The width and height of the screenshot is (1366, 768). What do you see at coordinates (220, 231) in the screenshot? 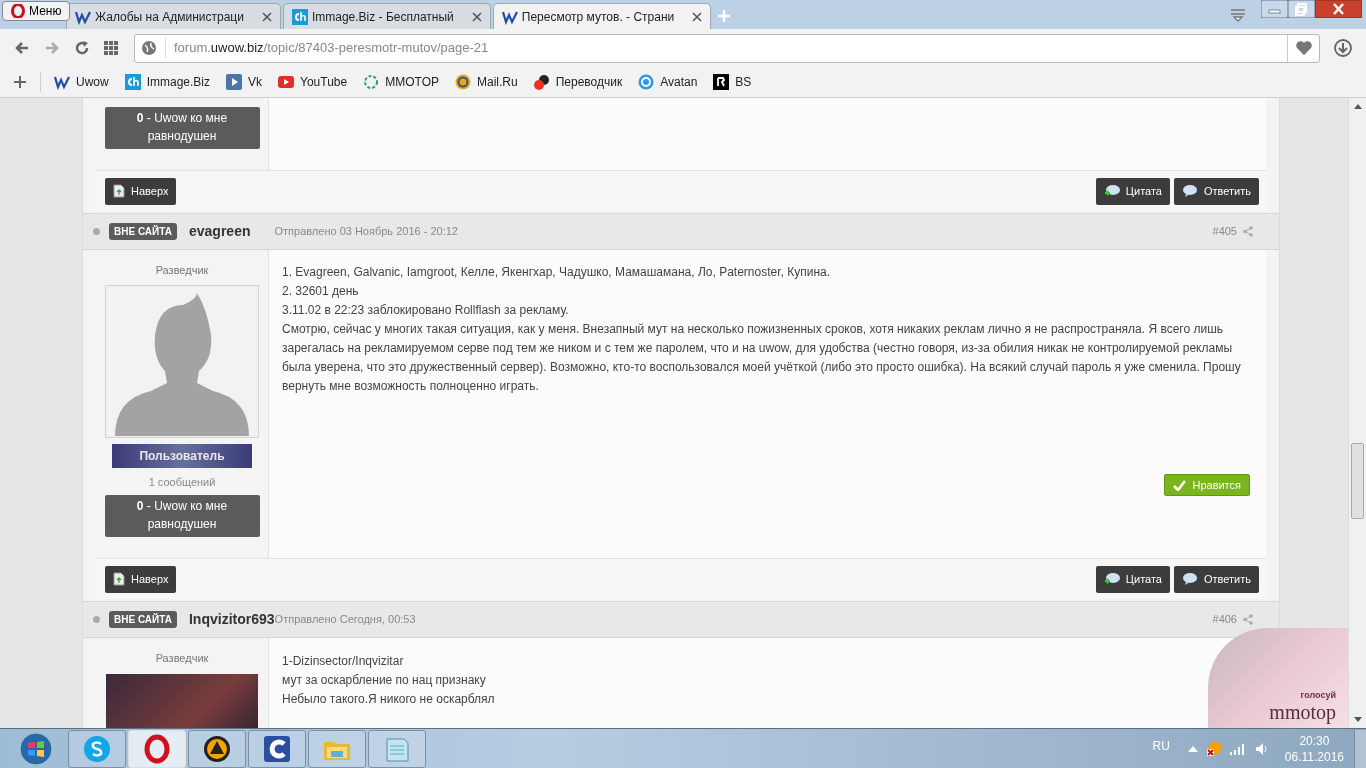
I see `author-name-link: evagreen` at bounding box center [220, 231].